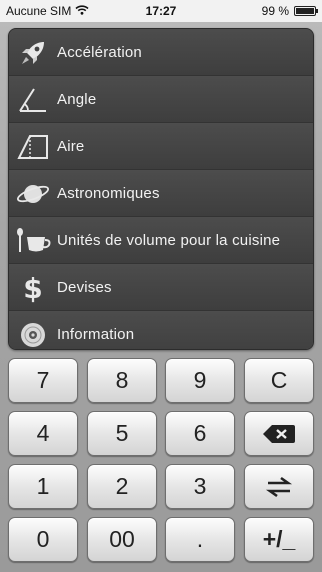 This screenshot has height=572, width=322. Describe the element at coordinates (279, 380) in the screenshot. I see `clear-button: C` at that location.